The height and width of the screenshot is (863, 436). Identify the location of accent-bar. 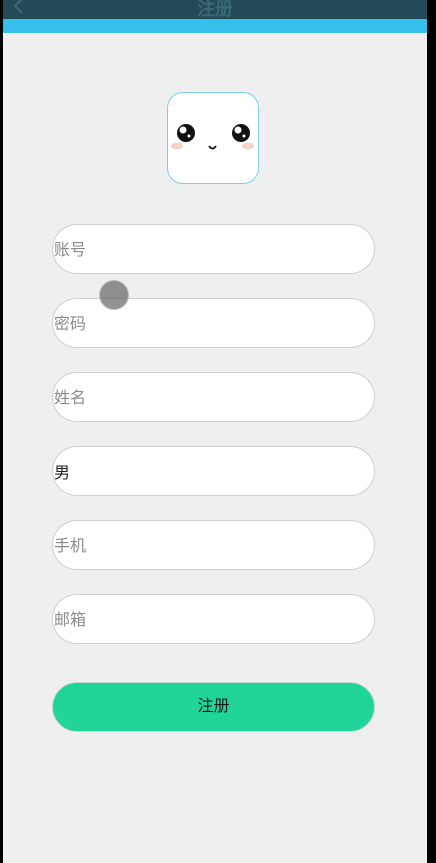
(215, 26).